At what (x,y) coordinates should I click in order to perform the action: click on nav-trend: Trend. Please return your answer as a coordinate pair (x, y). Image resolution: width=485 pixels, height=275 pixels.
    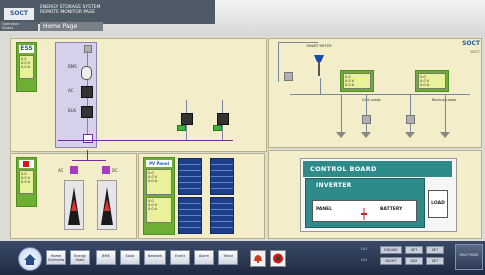
    Looking at the image, I should click on (228, 257).